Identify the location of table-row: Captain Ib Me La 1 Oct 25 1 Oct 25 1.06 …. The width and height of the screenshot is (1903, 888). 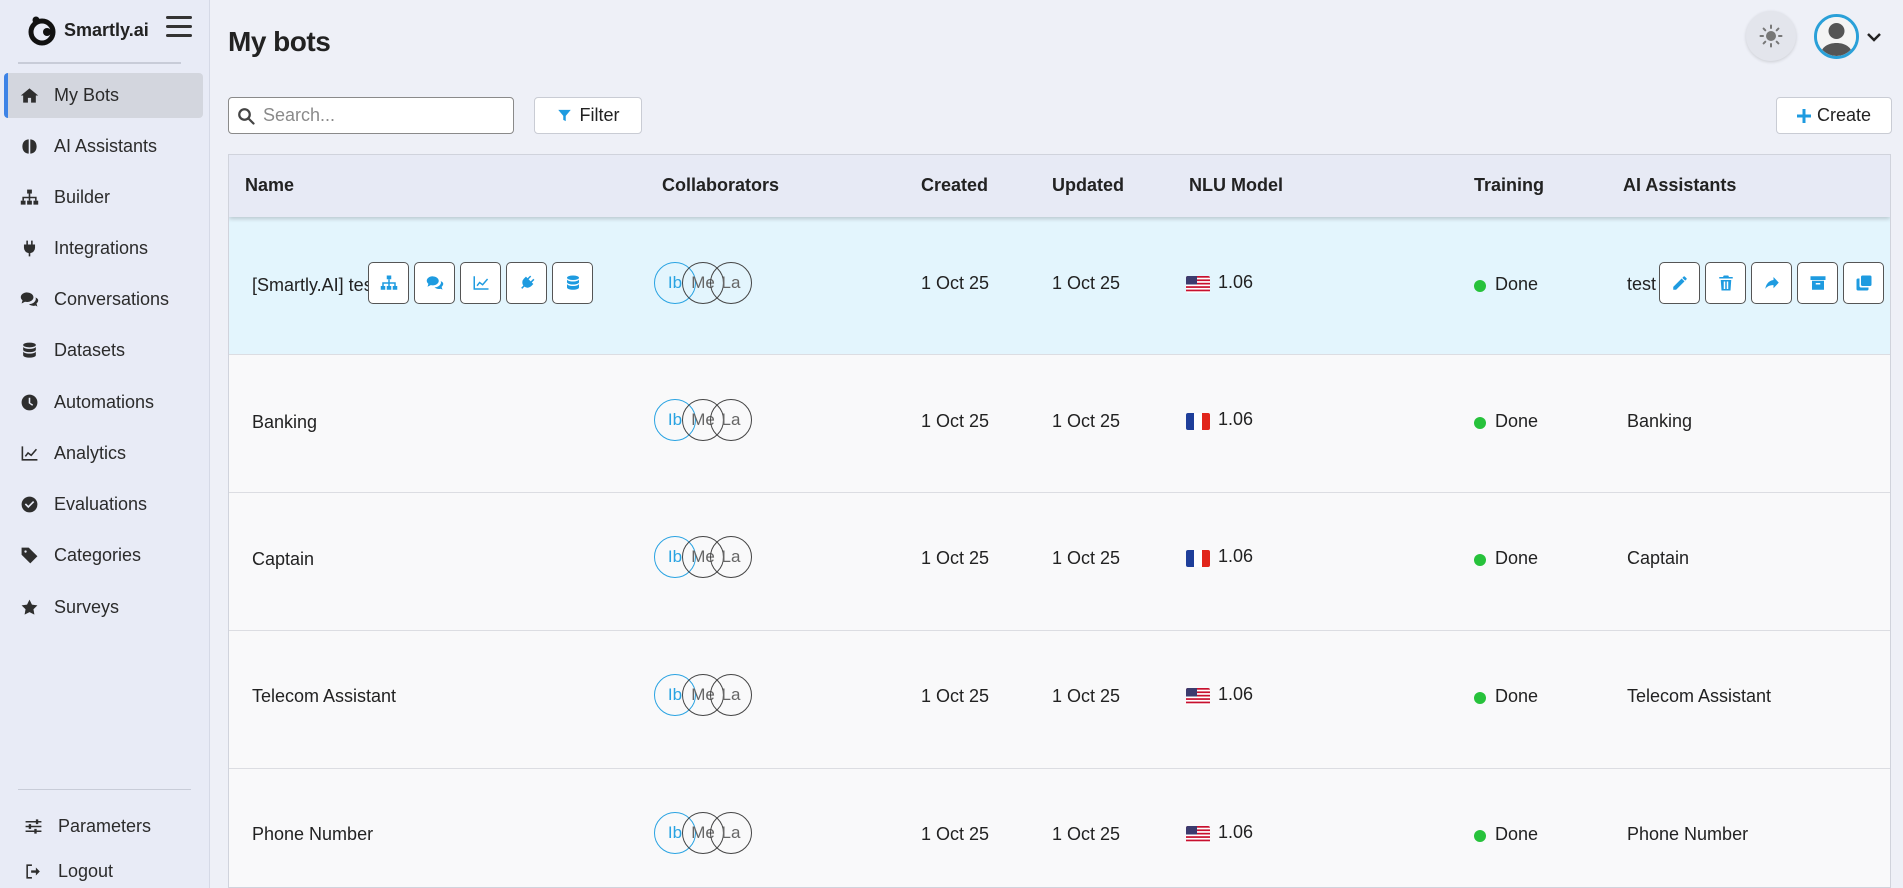
(1059, 562).